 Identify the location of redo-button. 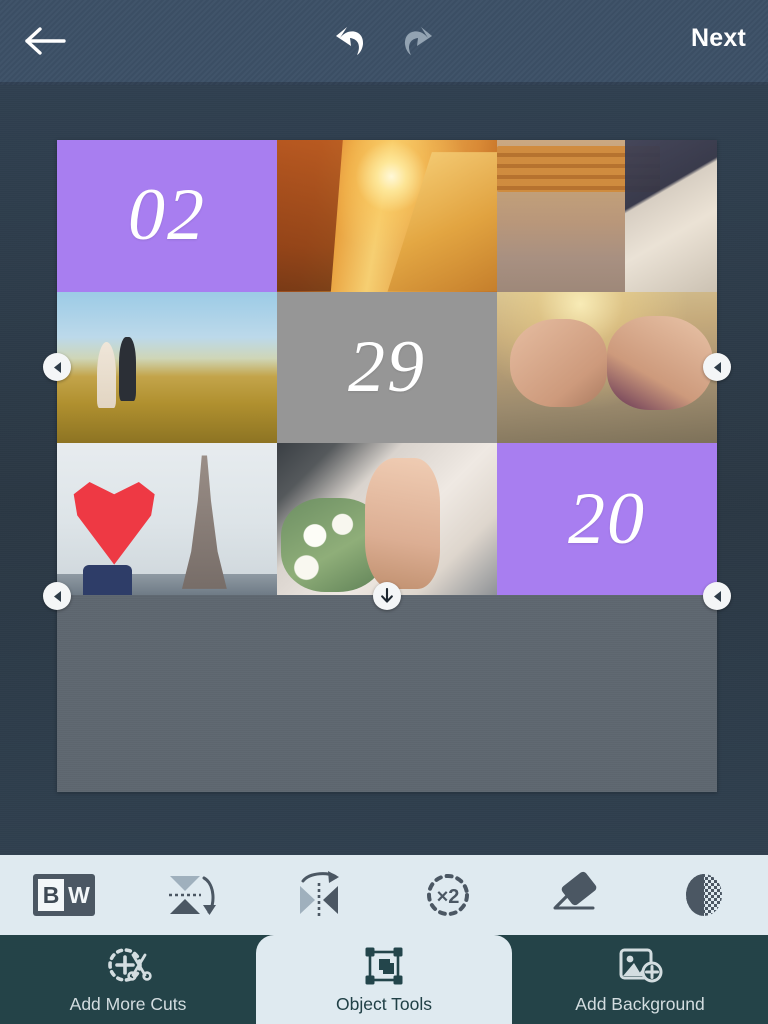
(417, 43).